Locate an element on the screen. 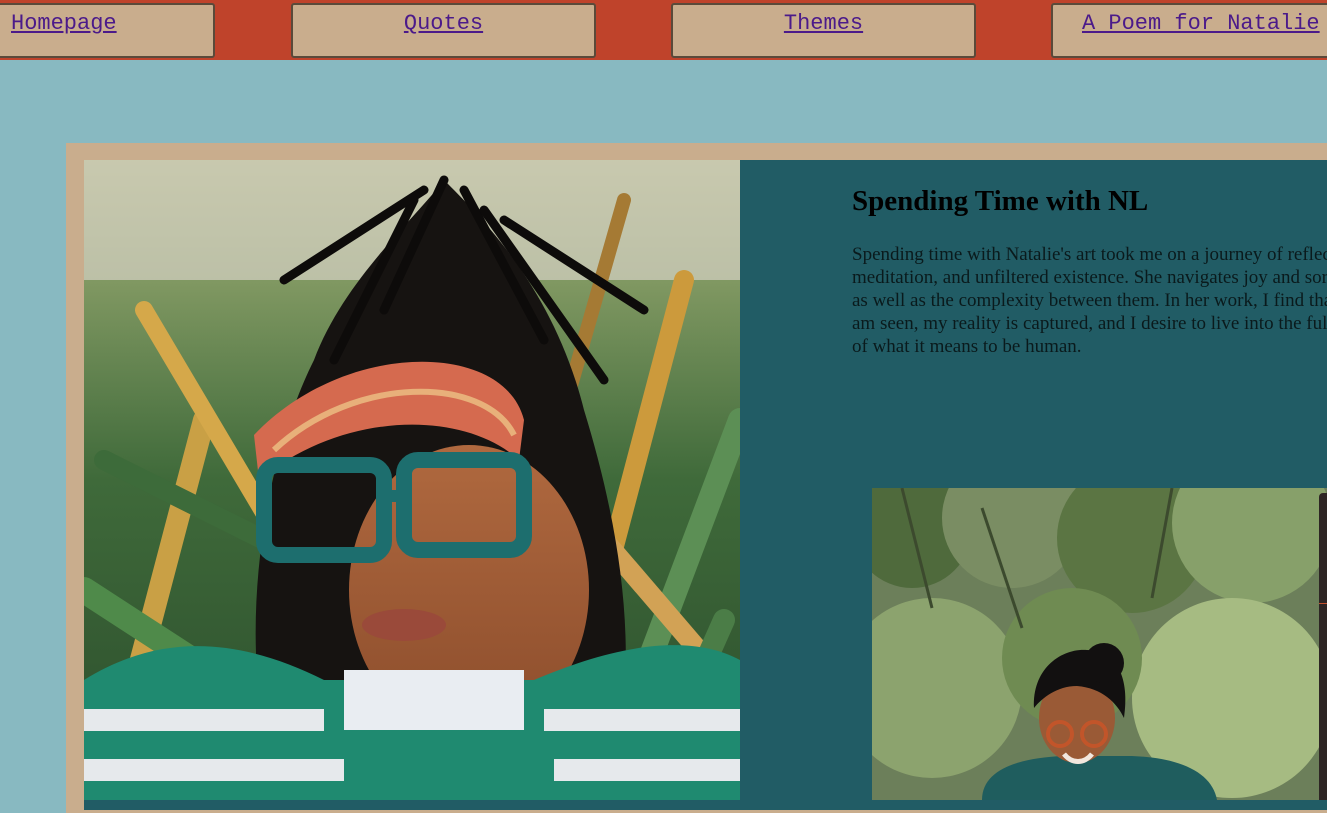 The height and width of the screenshot is (813, 1327). nav-tab-themes: Themes is located at coordinates (823, 30).